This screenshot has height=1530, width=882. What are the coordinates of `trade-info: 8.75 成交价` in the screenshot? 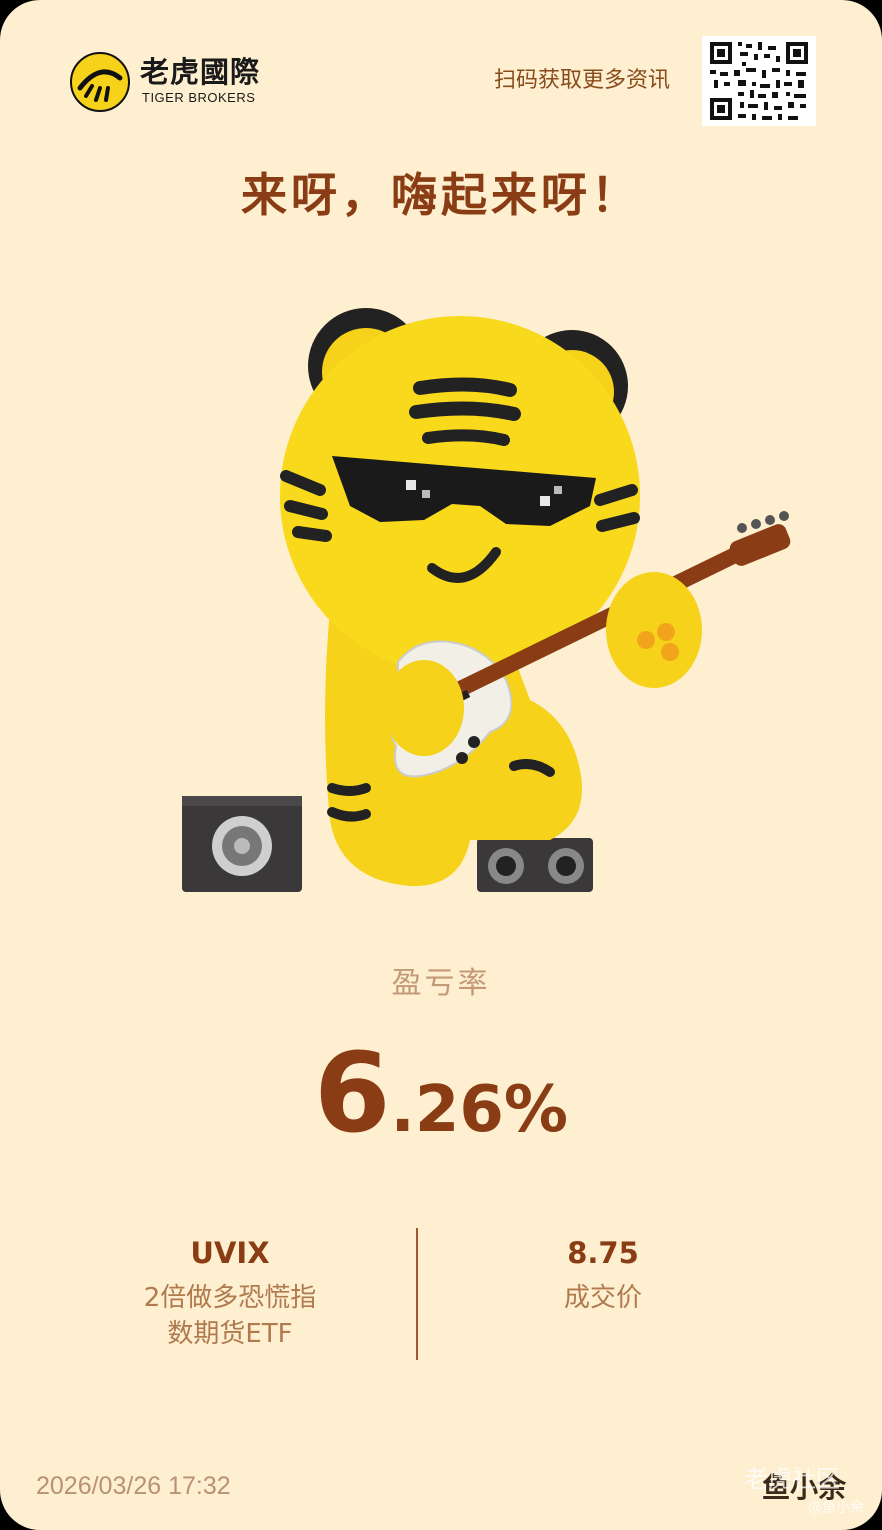 It's located at (603, 1273).